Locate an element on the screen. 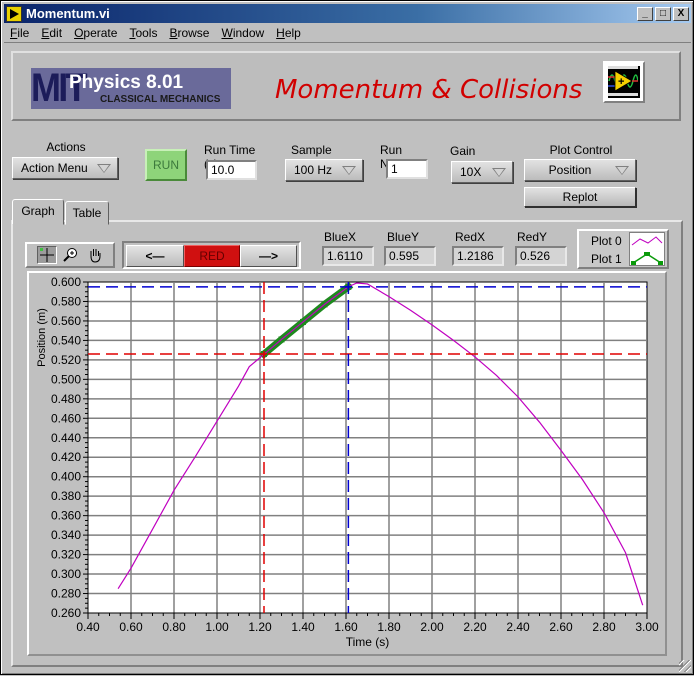 This screenshot has width=694, height=676. gain-value: 10X is located at coordinates (471, 172).